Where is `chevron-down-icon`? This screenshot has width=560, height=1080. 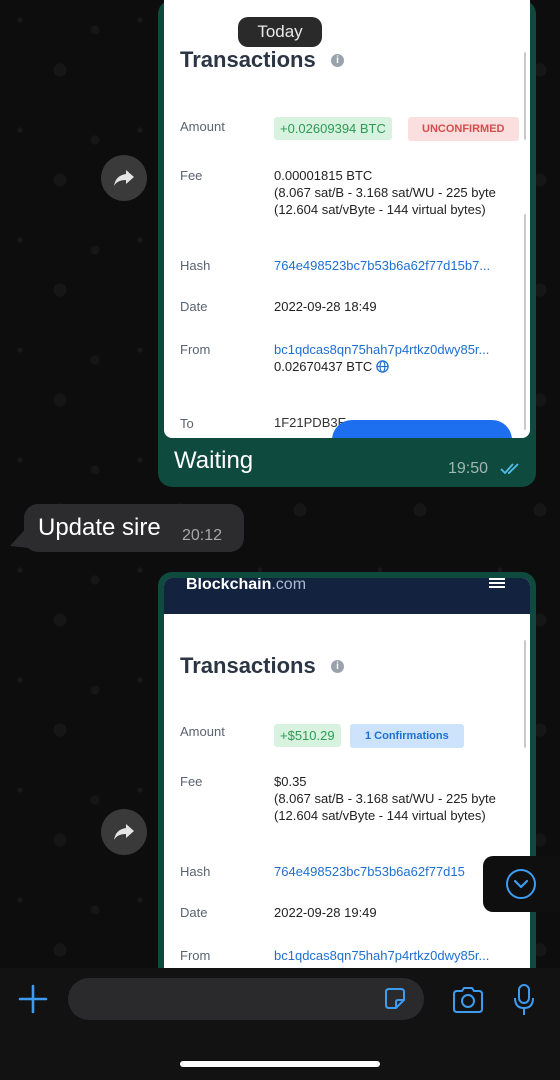 chevron-down-icon is located at coordinates (521, 884).